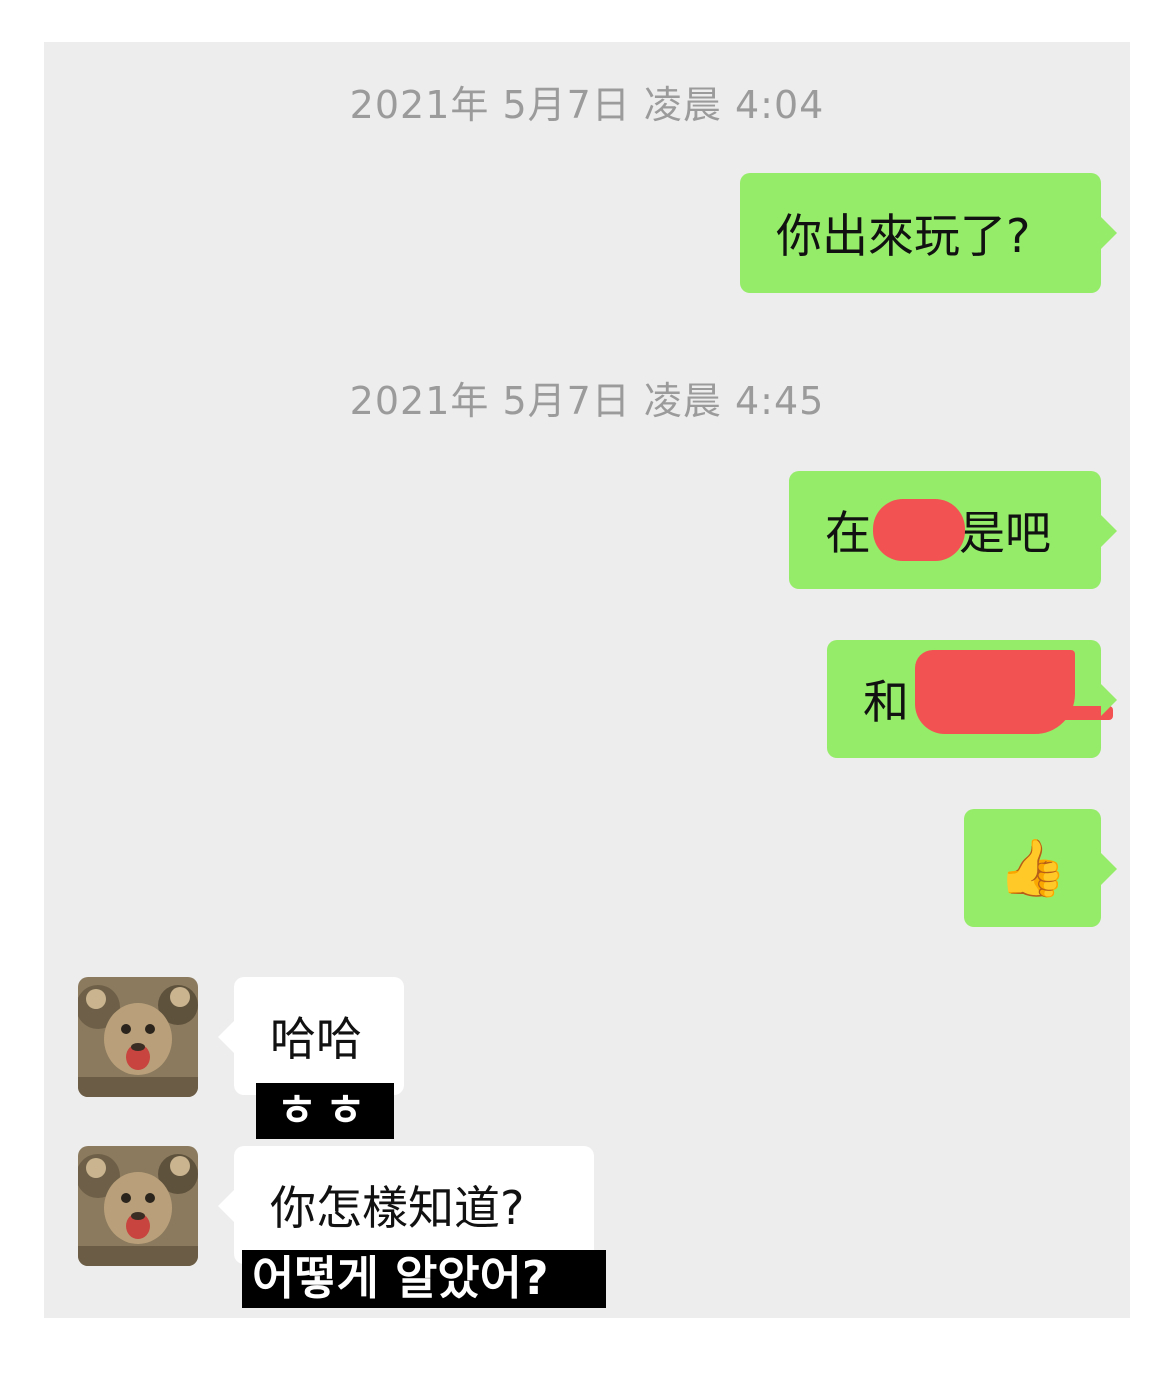 This screenshot has width=1169, height=1375. I want to click on message-text: 你怎樣知道?, so click(397, 1208).